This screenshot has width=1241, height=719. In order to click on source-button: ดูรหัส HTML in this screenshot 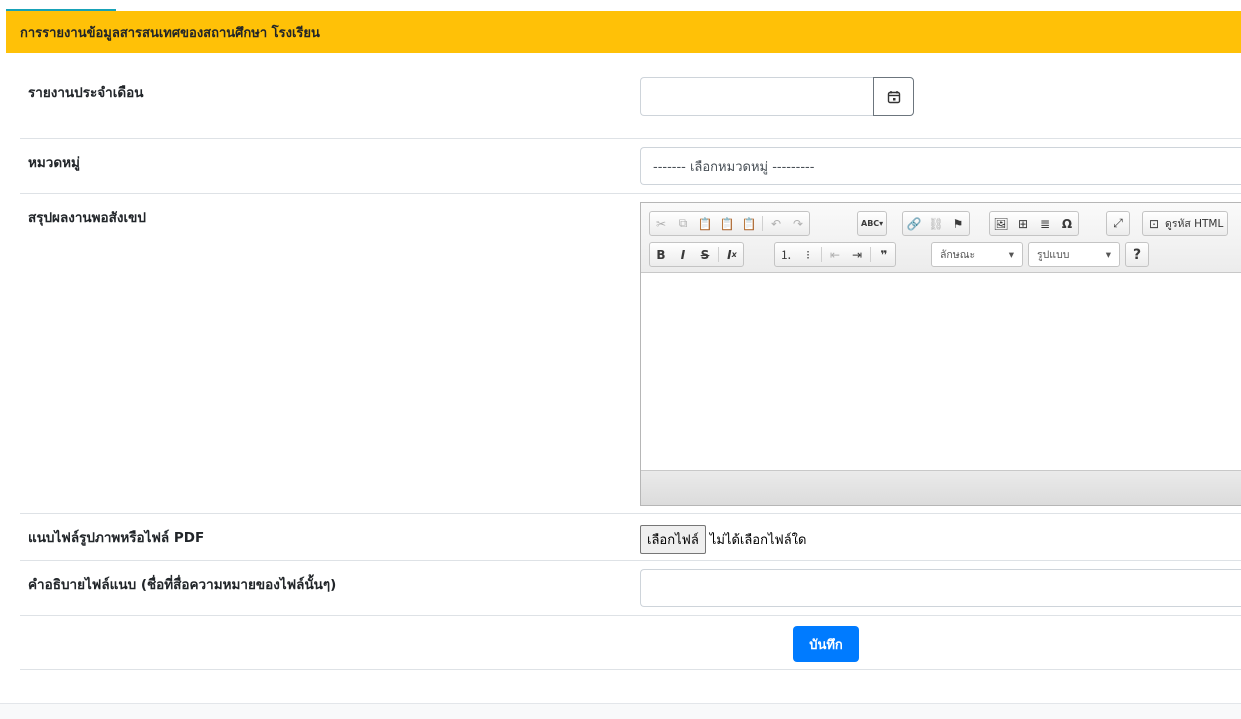, I will do `click(1194, 223)`.